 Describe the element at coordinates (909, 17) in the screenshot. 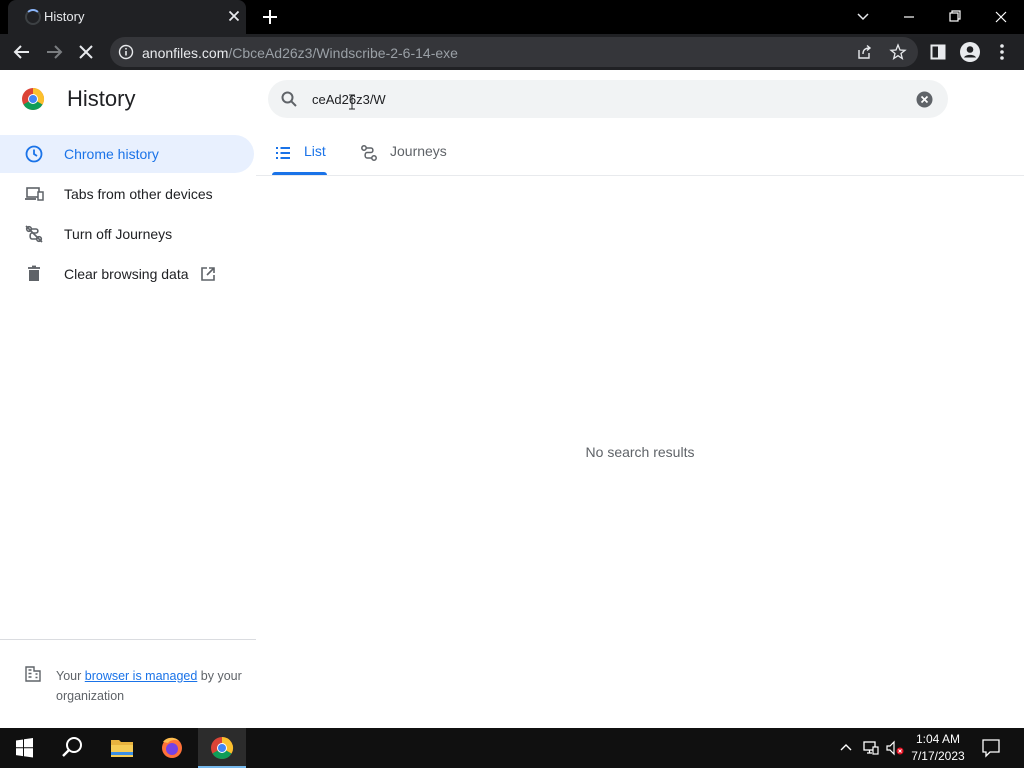

I see `minimize-icon` at that location.